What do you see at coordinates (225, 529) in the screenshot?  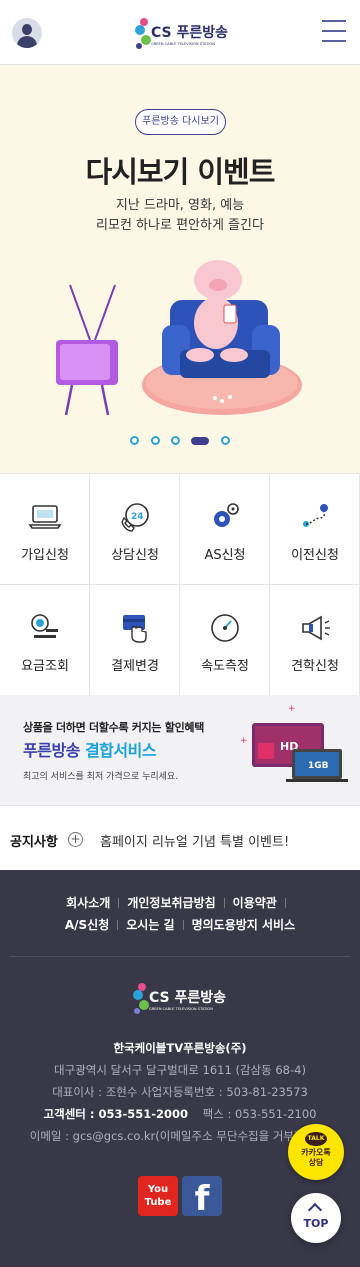 I see `menu-as: AS신청` at bounding box center [225, 529].